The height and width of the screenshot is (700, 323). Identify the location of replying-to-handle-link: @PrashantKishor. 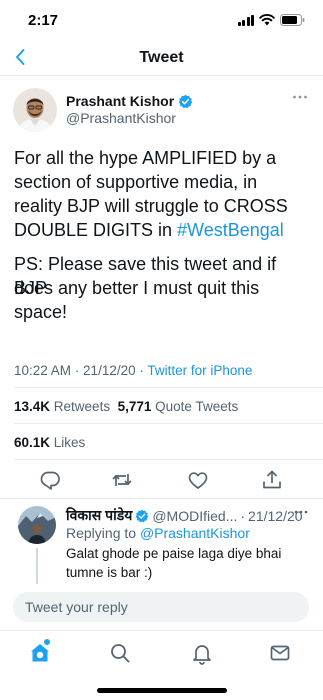
(195, 533).